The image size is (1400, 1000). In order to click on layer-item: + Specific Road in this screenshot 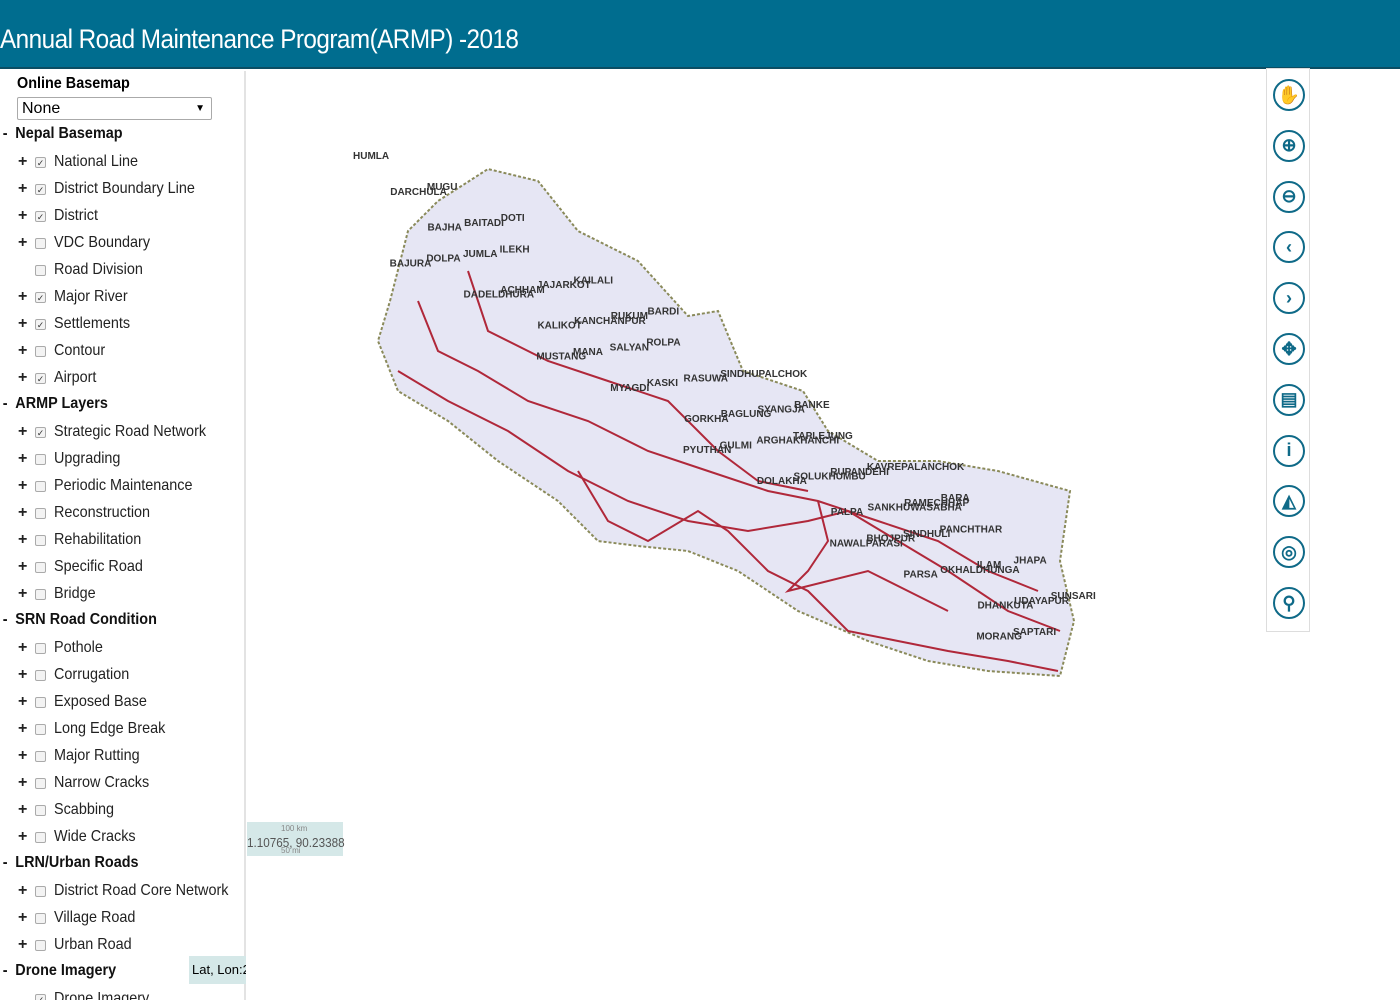, I will do `click(85, 567)`.